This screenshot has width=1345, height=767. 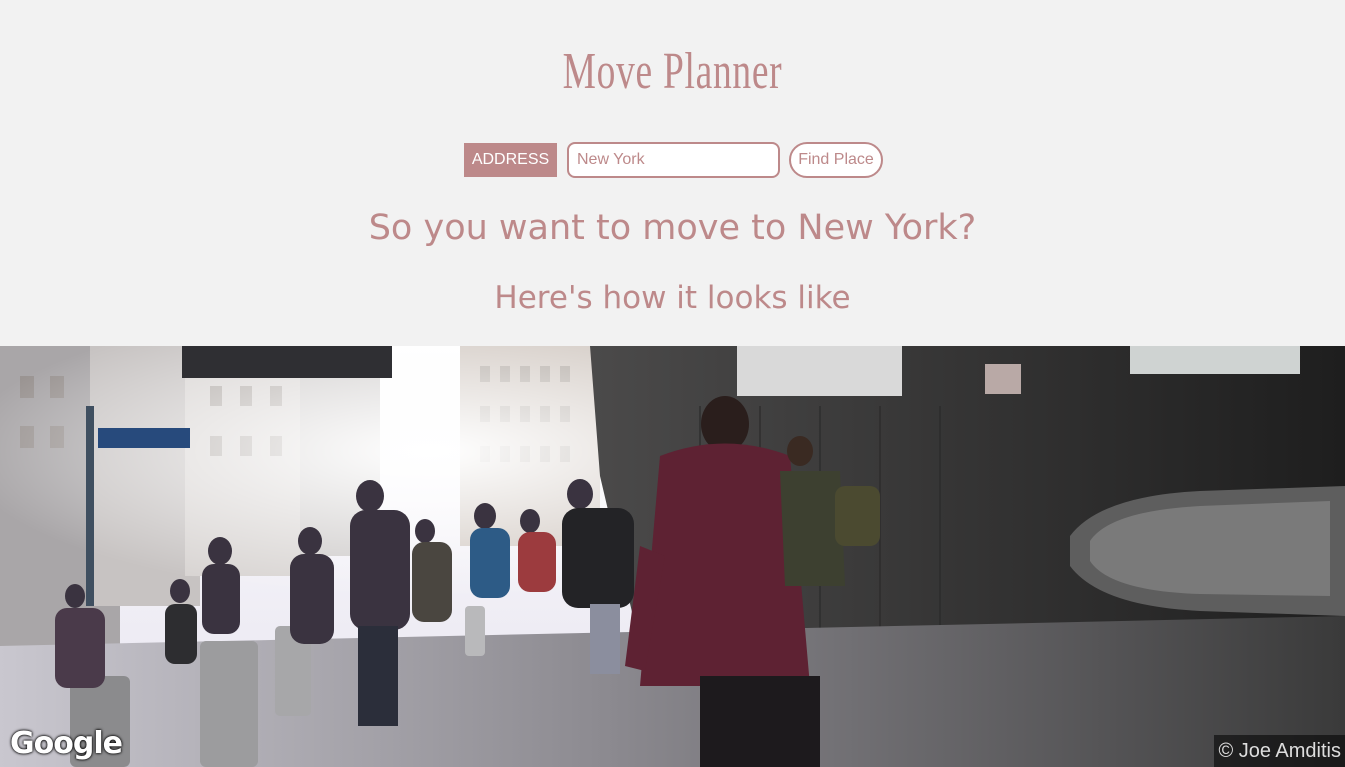 What do you see at coordinates (672, 298) in the screenshot?
I see `subheading: Here's how it looks like` at bounding box center [672, 298].